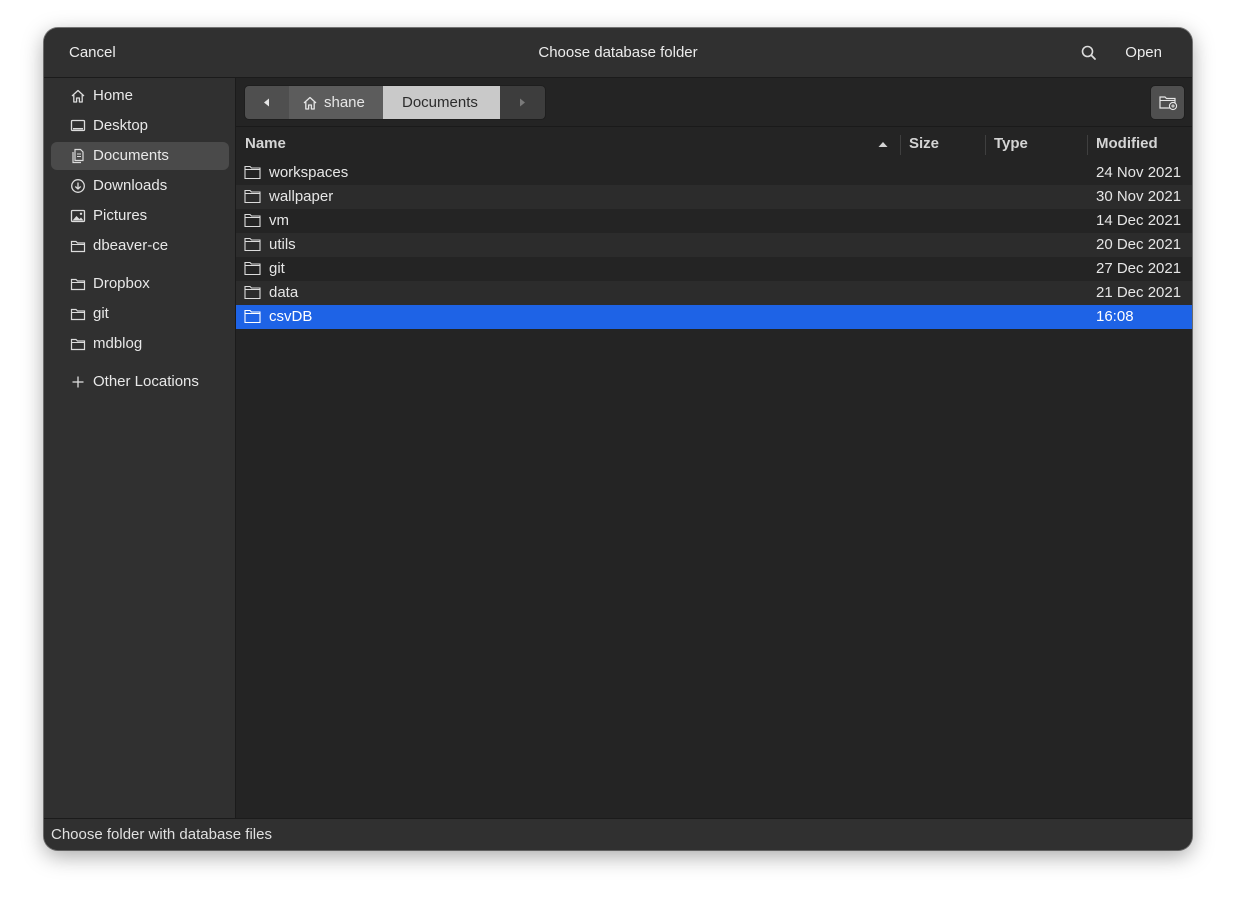 This screenshot has height=910, width=1236. What do you see at coordinates (714, 197) in the screenshot?
I see `file-row: wallpaper 30 Nov 2021` at bounding box center [714, 197].